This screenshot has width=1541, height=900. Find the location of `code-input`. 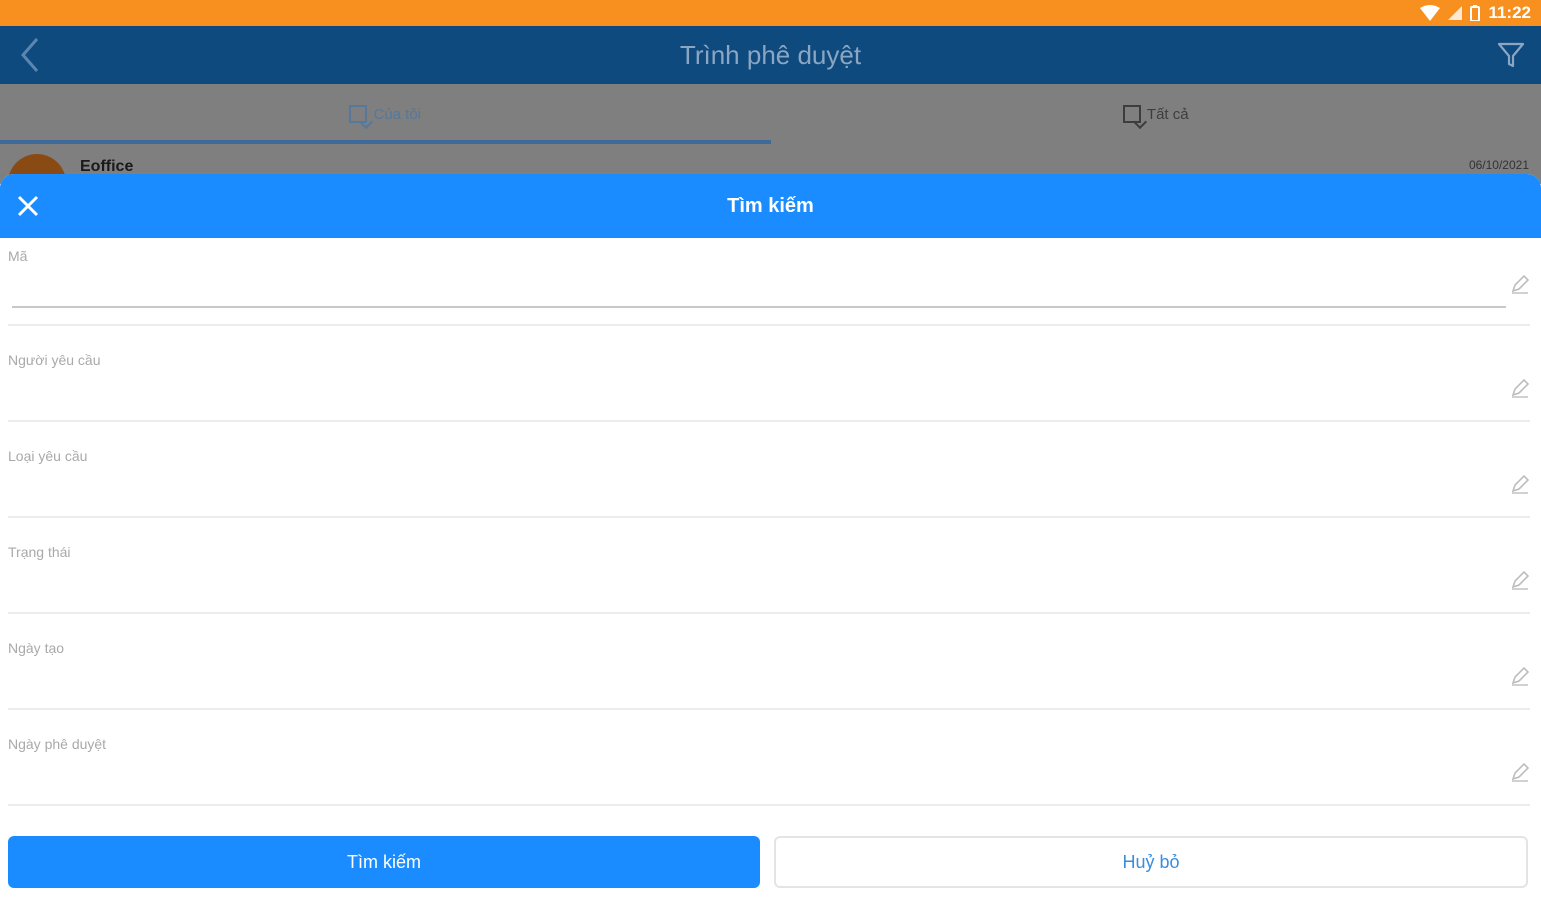

code-input is located at coordinates (759, 293).